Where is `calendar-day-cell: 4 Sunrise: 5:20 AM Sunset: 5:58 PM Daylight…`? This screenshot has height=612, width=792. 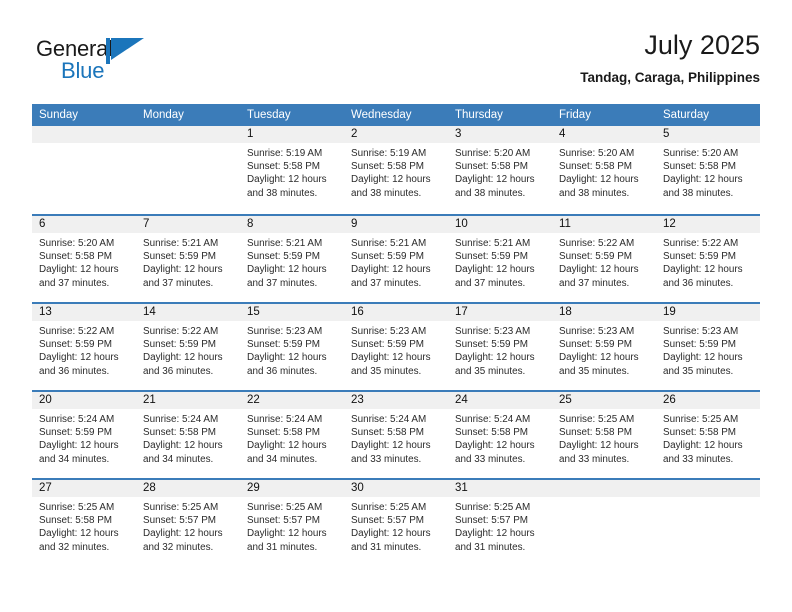
calendar-day-cell: 4 Sunrise: 5:20 AM Sunset: 5:58 PM Daylight… is located at coordinates (604, 170).